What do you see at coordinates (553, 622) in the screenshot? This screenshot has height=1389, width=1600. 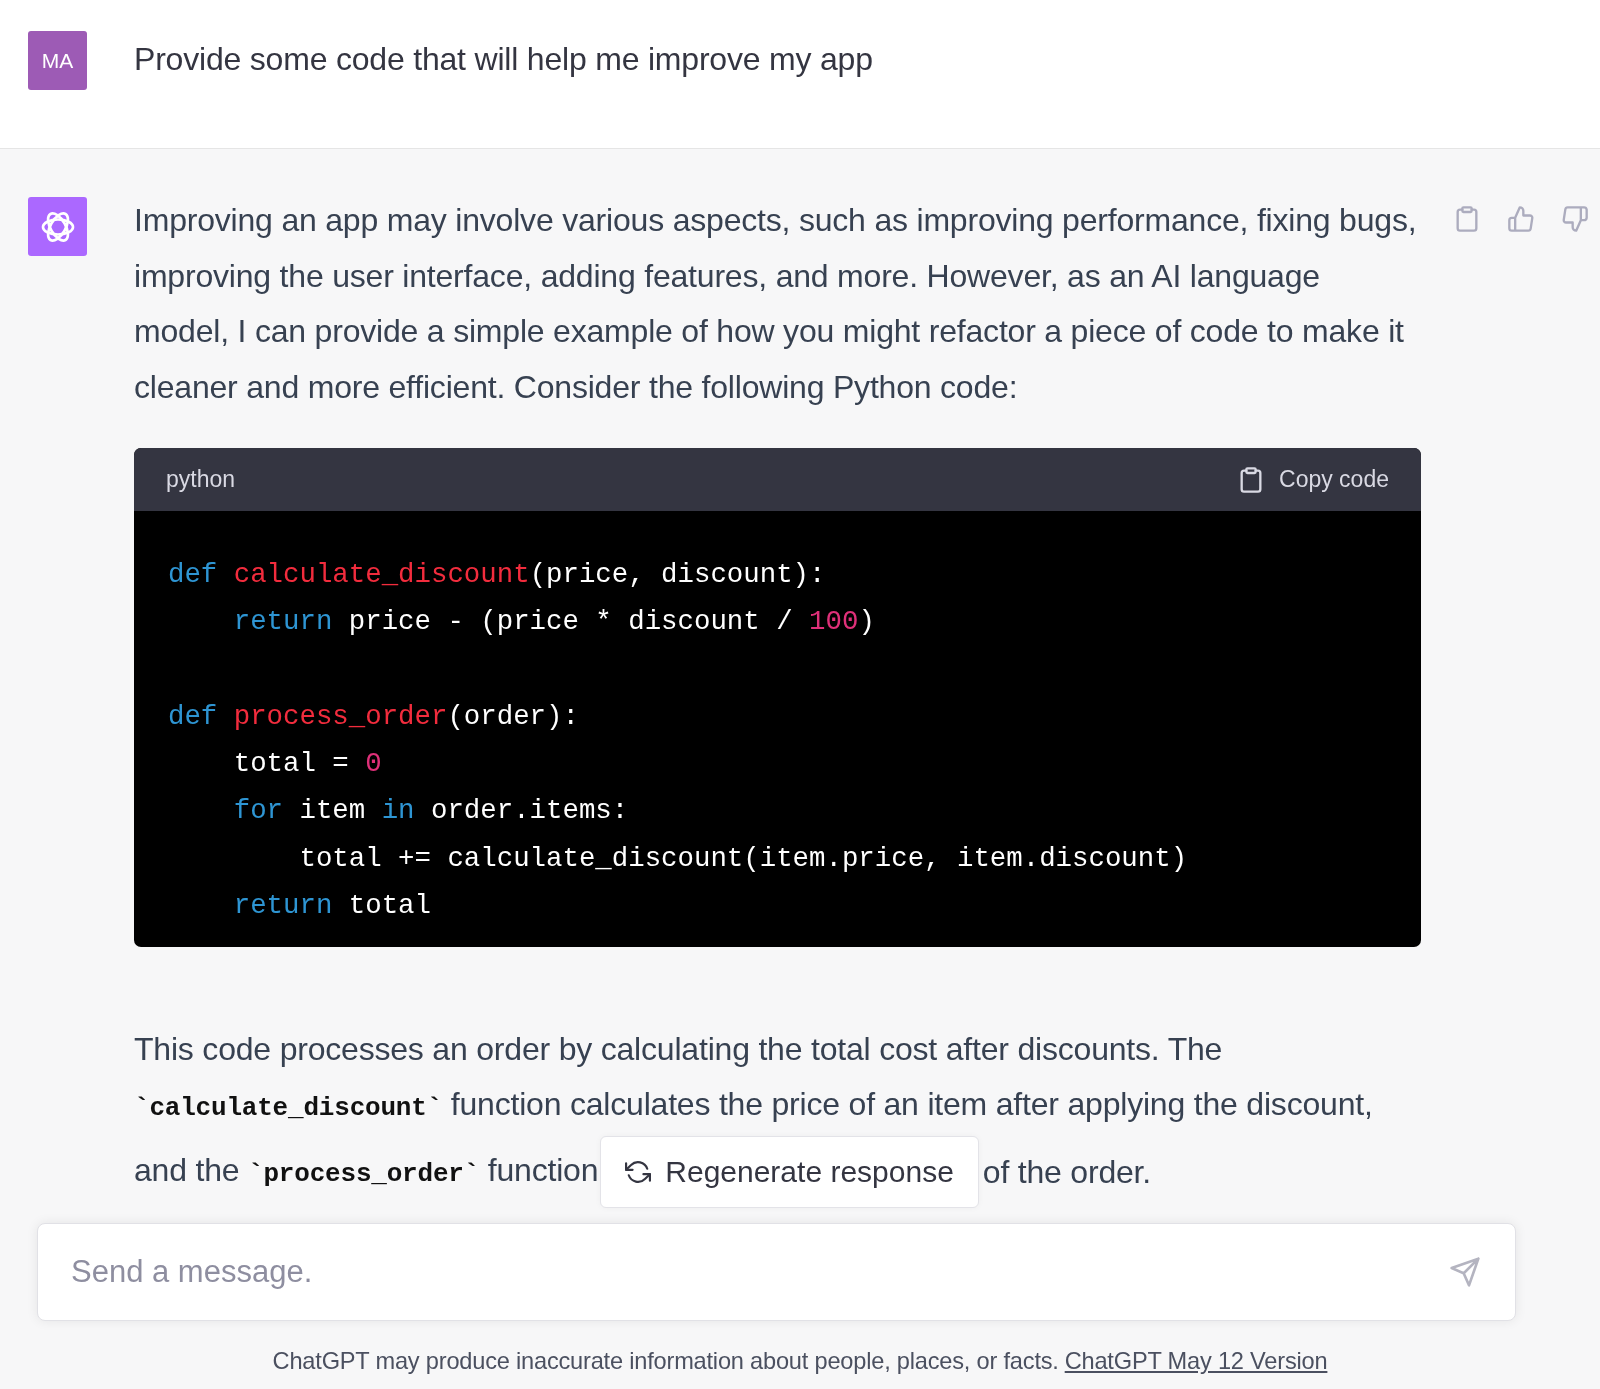 I see `code-line: return price - (price * discount / 100)` at bounding box center [553, 622].